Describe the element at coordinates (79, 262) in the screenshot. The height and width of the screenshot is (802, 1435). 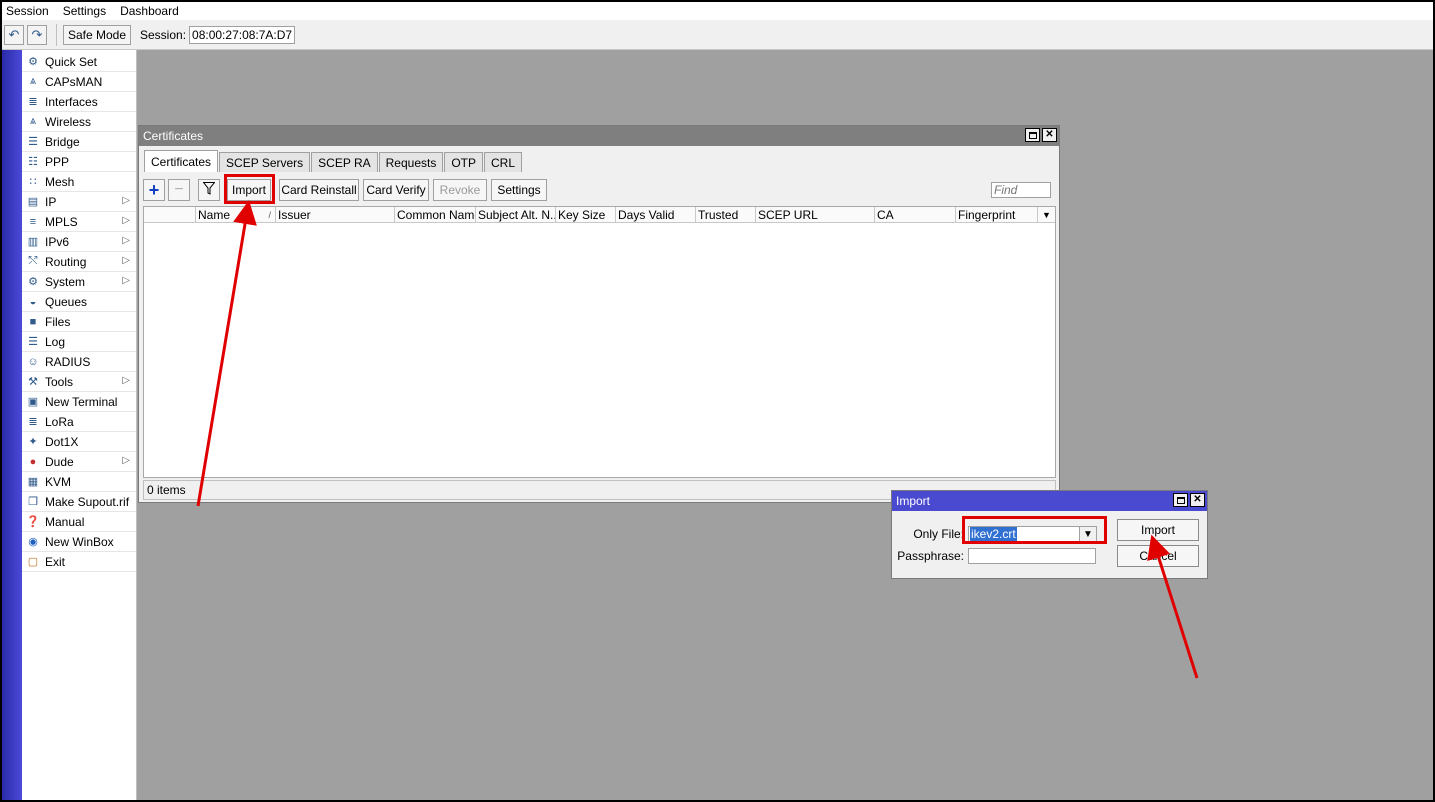
I see `sidebar-item-routing: ⤲ Routing ▷` at that location.